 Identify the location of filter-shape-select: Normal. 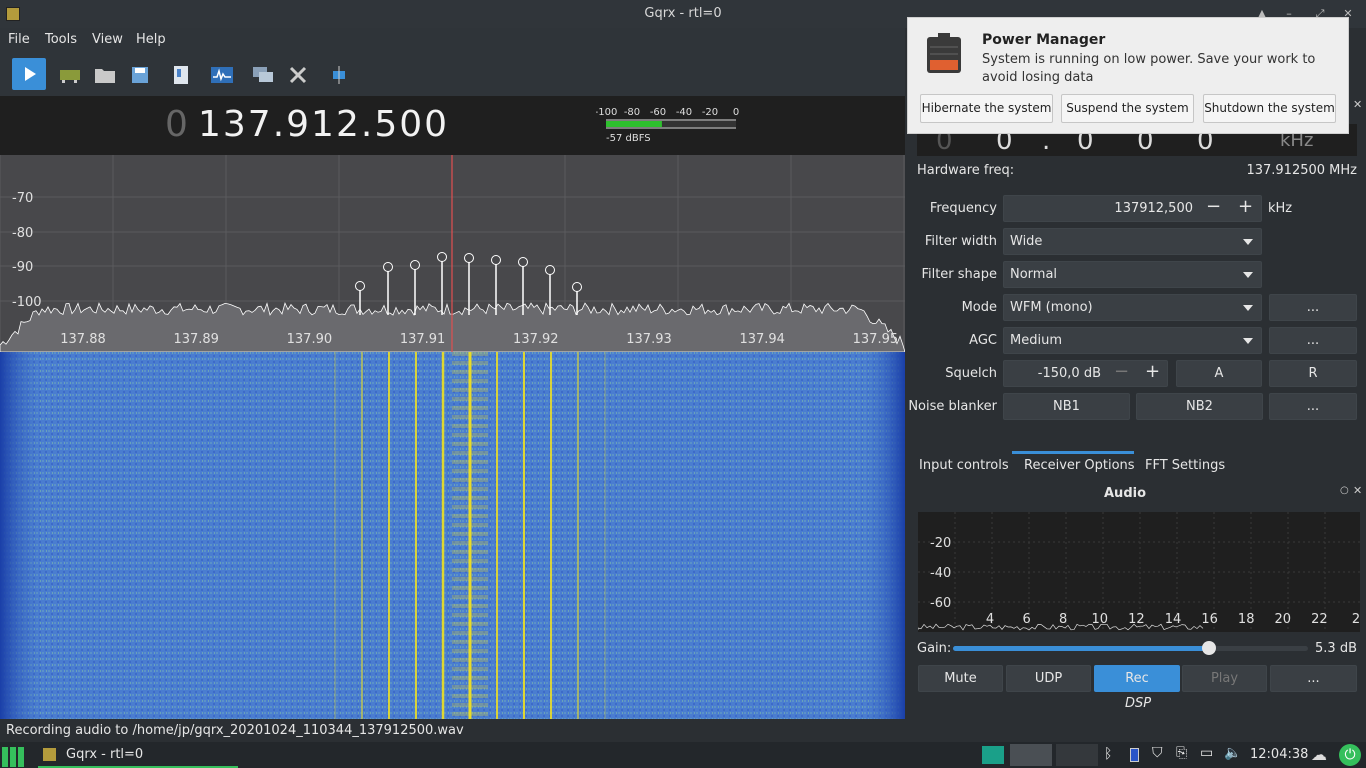
(1132, 274).